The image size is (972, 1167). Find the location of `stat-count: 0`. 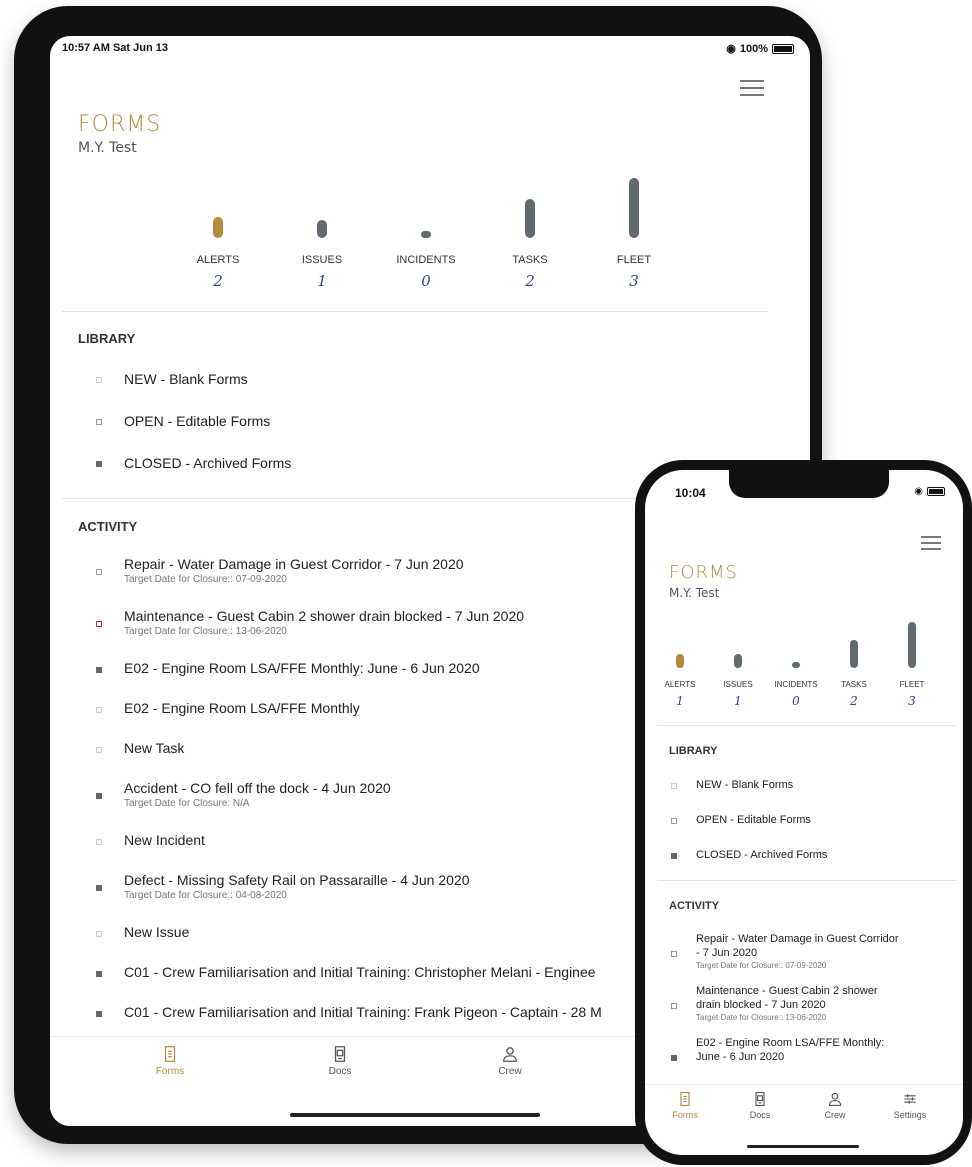

stat-count: 0 is located at coordinates (426, 281).